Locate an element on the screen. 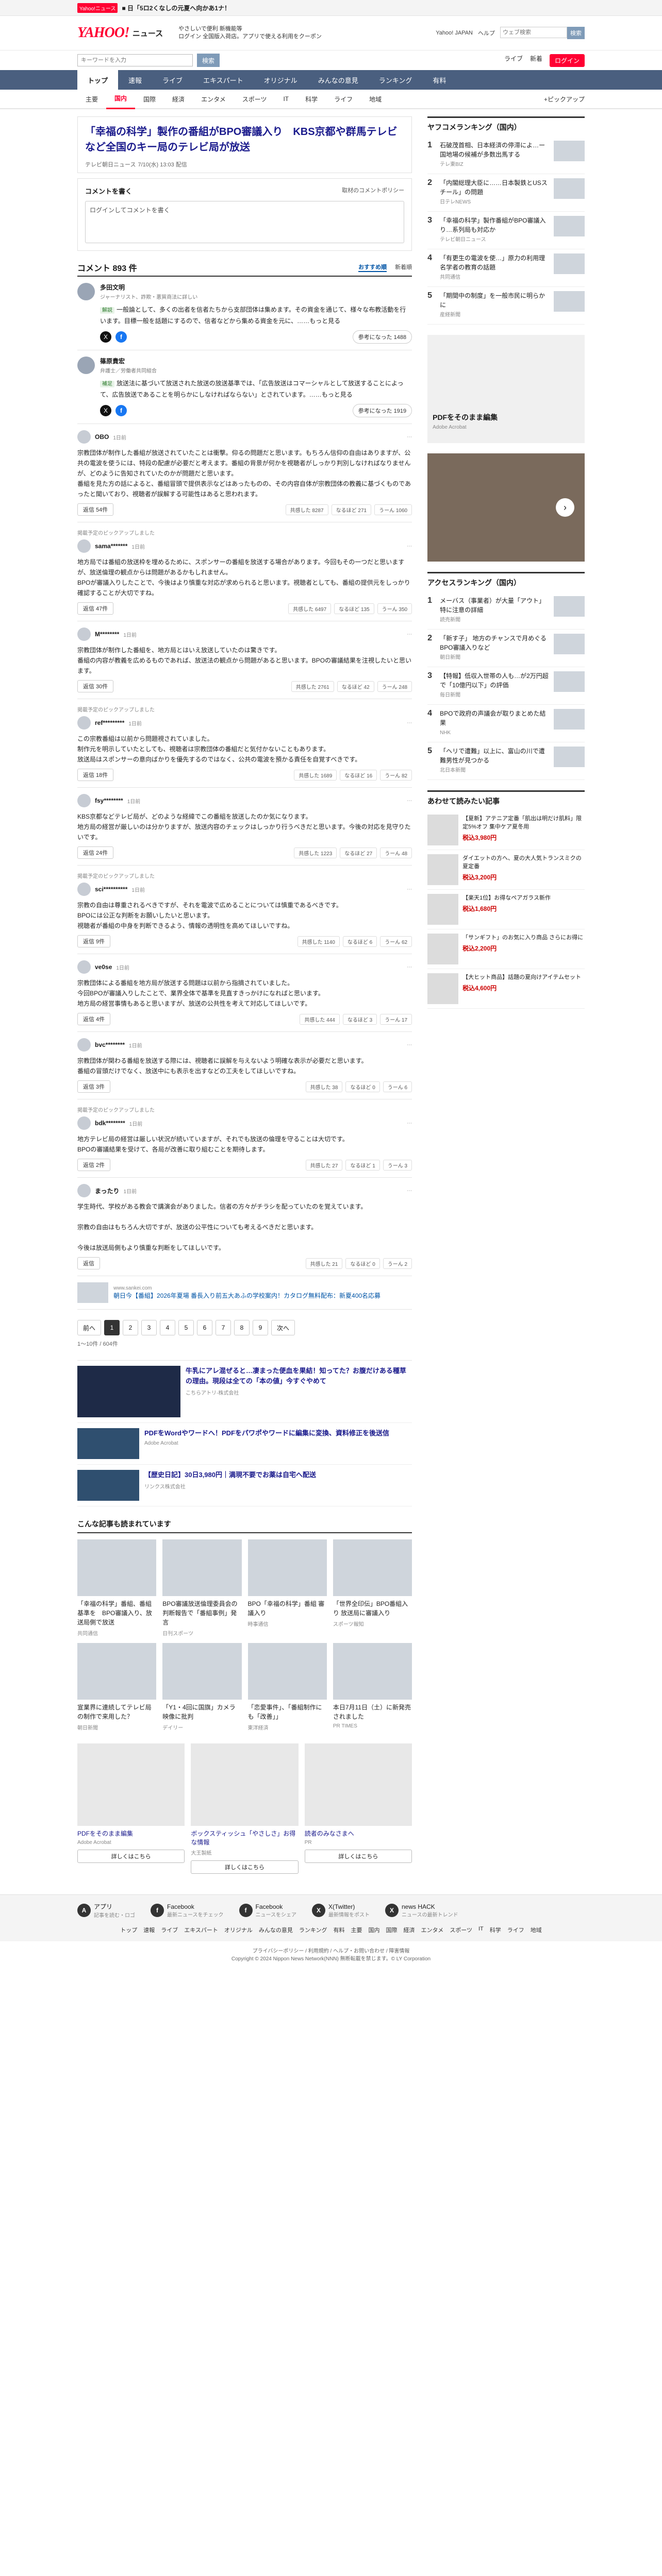 Image resolution: width=662 pixels, height=2576 pixels. page-9: 9 is located at coordinates (261, 1327).